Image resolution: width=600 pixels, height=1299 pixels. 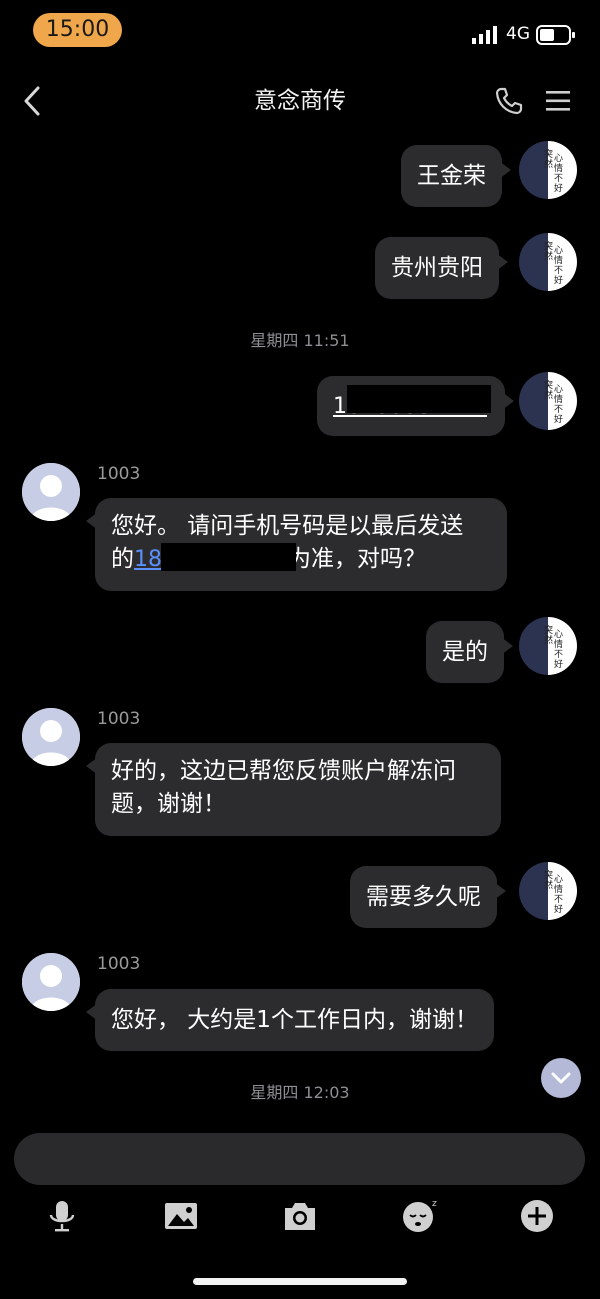 I want to click on message-text: 的, so click(x=122, y=559).